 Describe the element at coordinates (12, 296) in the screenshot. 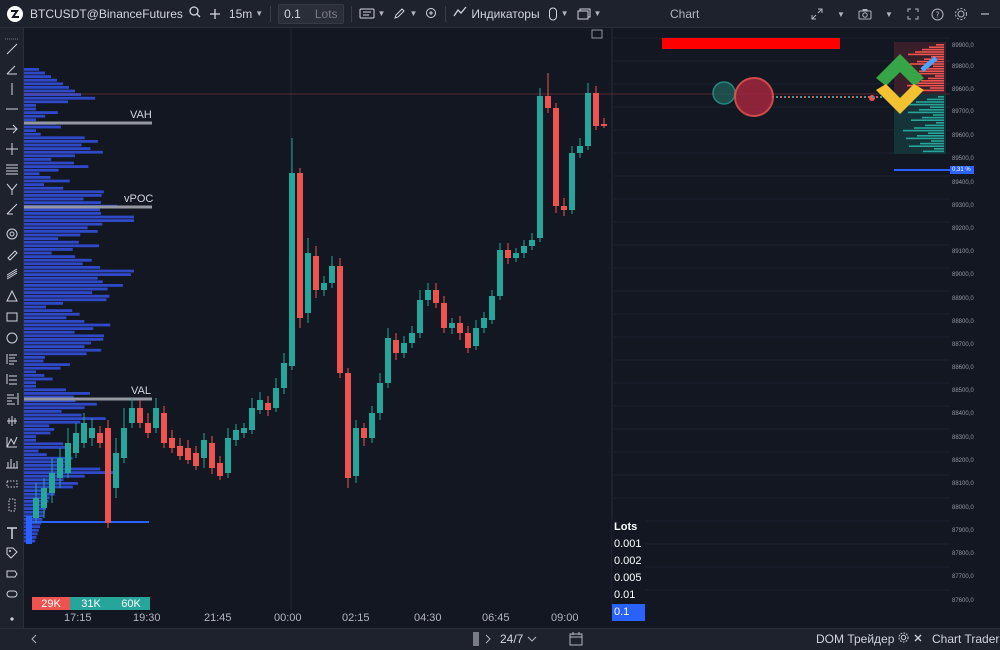

I see `triangle-icon` at that location.